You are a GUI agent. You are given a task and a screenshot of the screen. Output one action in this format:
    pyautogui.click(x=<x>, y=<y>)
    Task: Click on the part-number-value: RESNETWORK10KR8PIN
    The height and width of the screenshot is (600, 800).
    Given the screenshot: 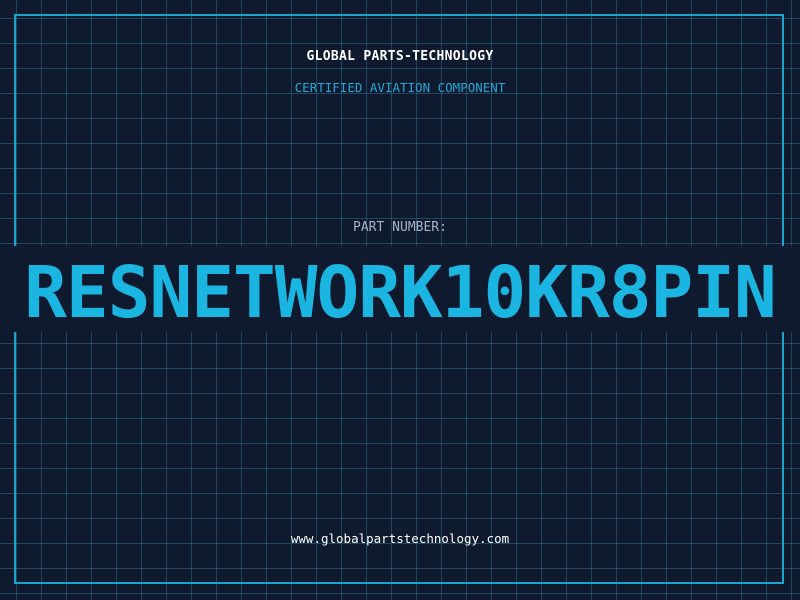 What is the action you would take?
    pyautogui.click(x=400, y=293)
    